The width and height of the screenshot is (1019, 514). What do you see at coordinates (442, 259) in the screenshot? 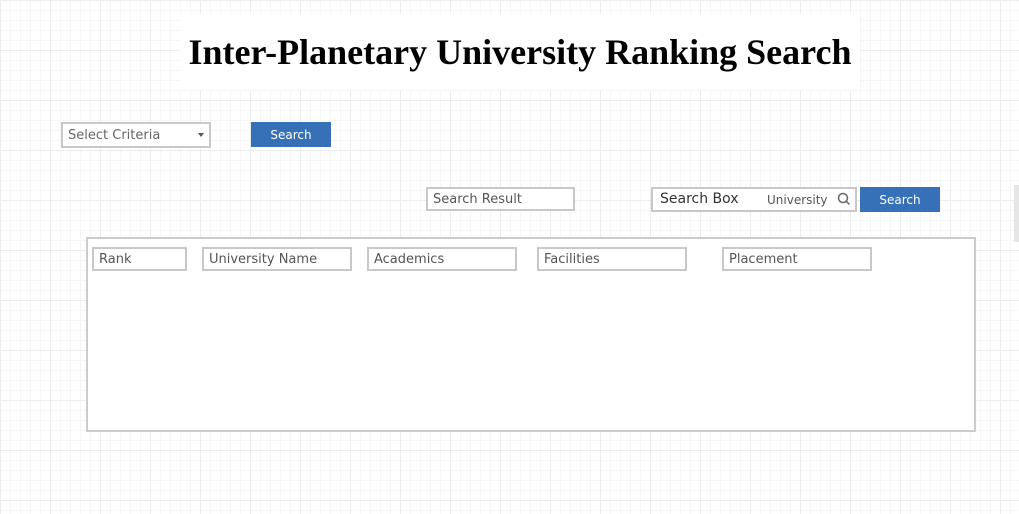
I see `column-header-academics: Academics` at bounding box center [442, 259].